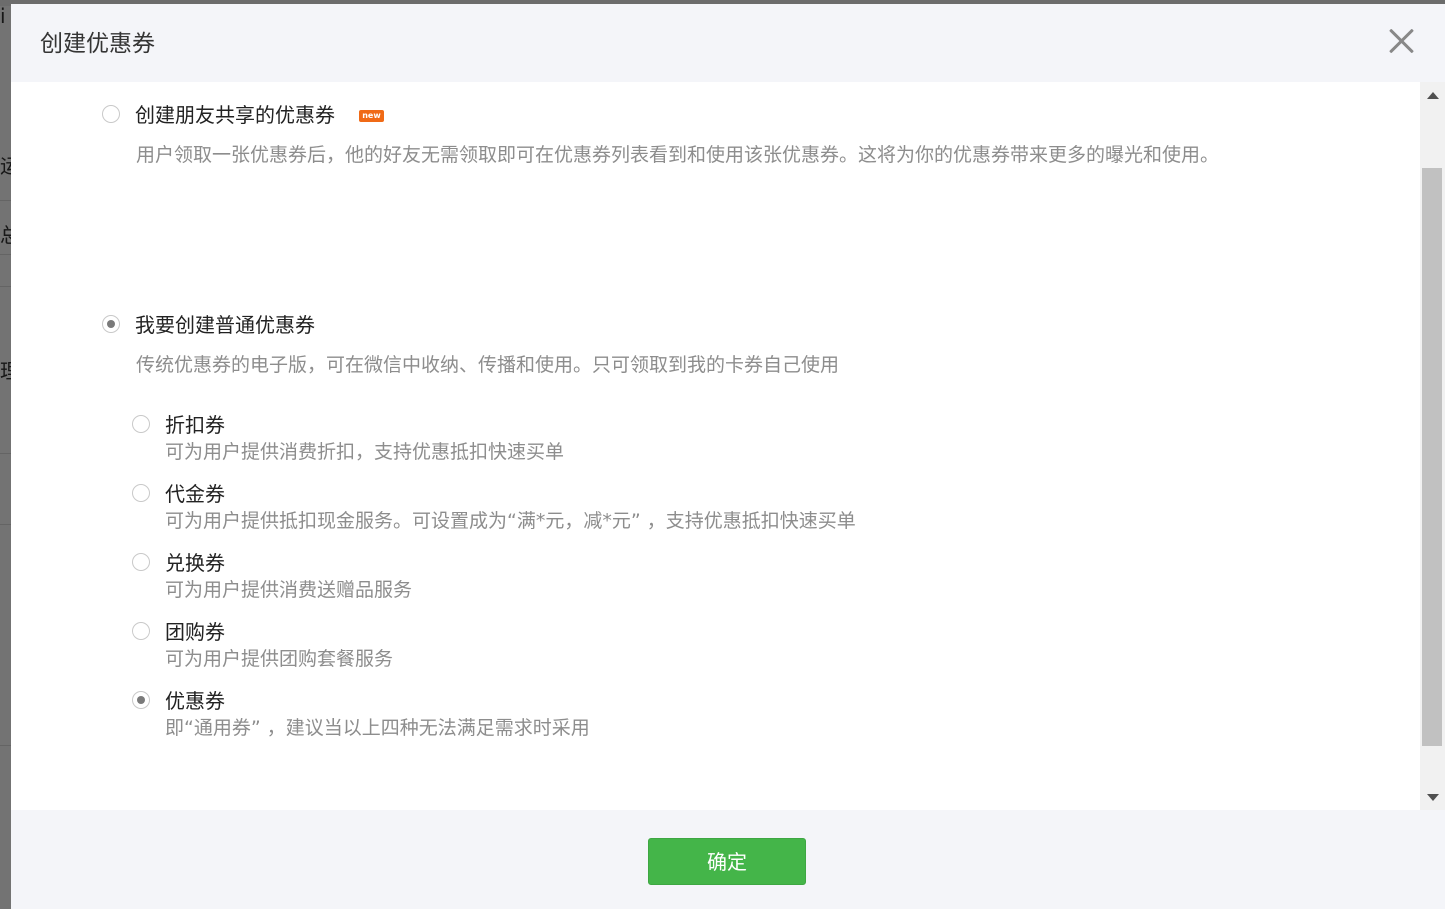 The width and height of the screenshot is (1445, 909). Describe the element at coordinates (488, 365) in the screenshot. I see `normal-coupon-description: 传统优惠券的电子版，可在微信中收纳、传播和使用。只可领取到我的卡券自己使用` at that location.